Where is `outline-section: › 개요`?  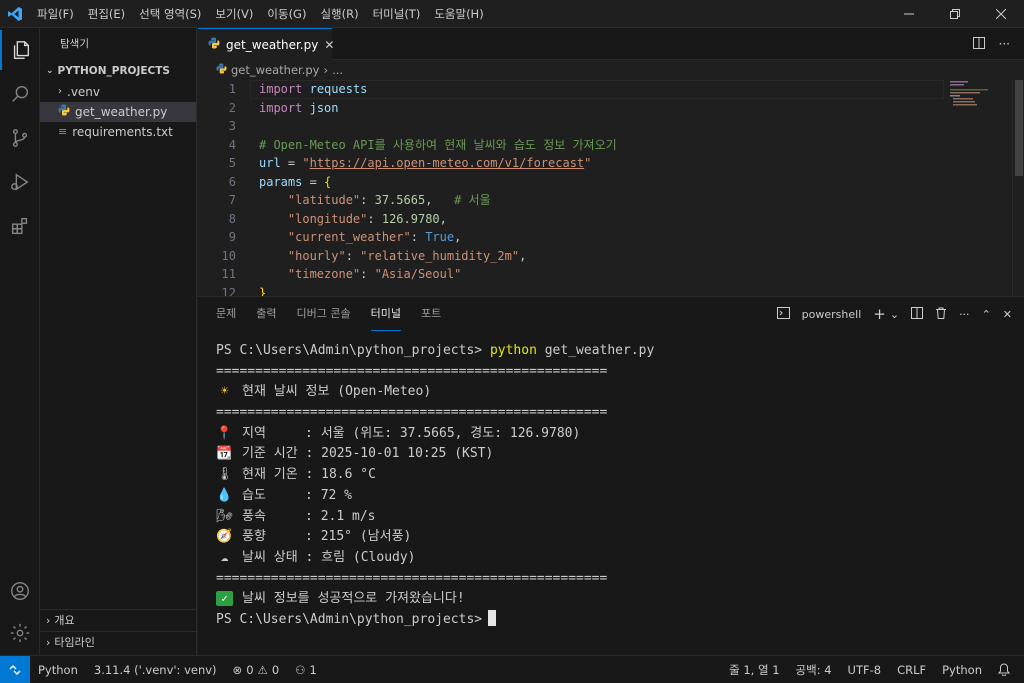 outline-section: › 개요 is located at coordinates (118, 620).